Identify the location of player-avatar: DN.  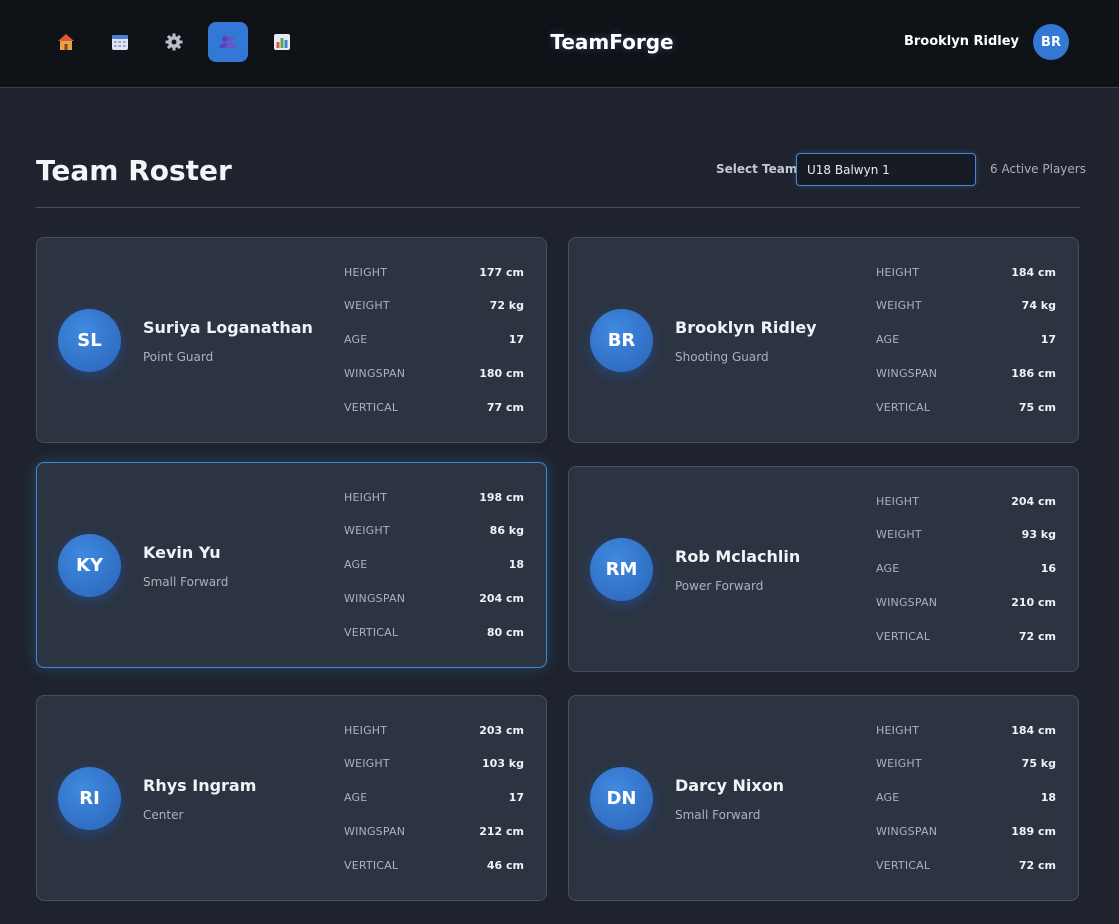
(621, 798).